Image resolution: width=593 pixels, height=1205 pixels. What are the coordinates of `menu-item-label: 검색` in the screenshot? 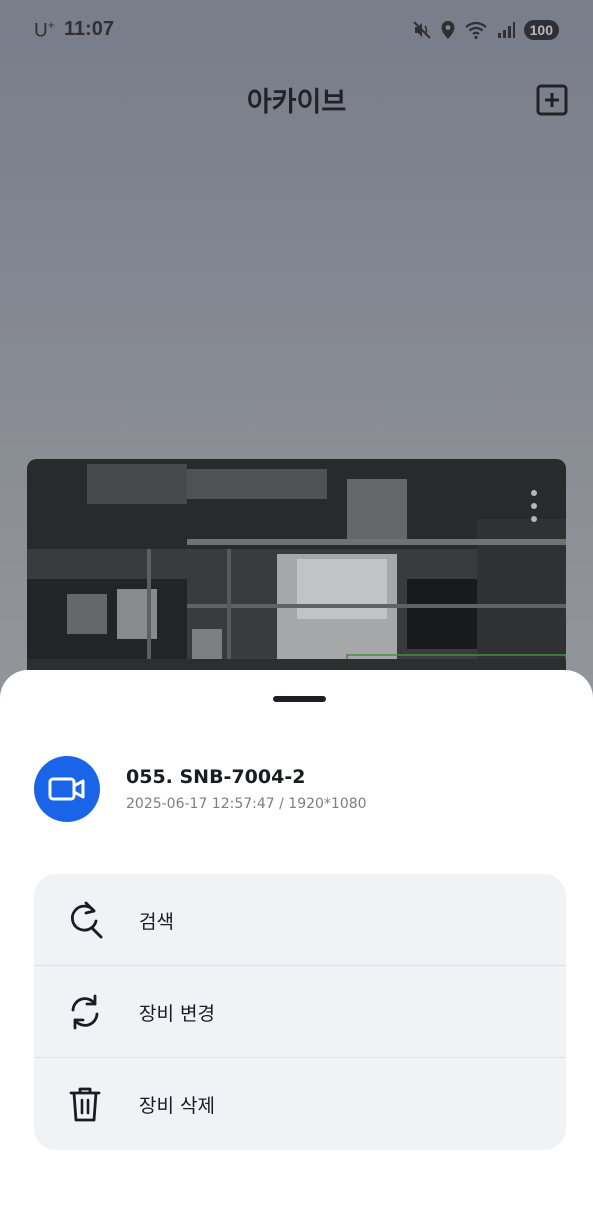 It's located at (156, 922).